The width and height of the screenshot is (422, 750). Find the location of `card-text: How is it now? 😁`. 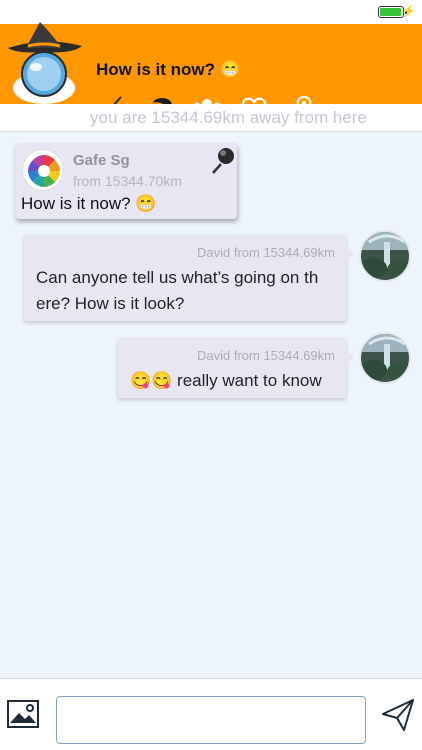

card-text: How is it now? 😁 is located at coordinates (89, 203).